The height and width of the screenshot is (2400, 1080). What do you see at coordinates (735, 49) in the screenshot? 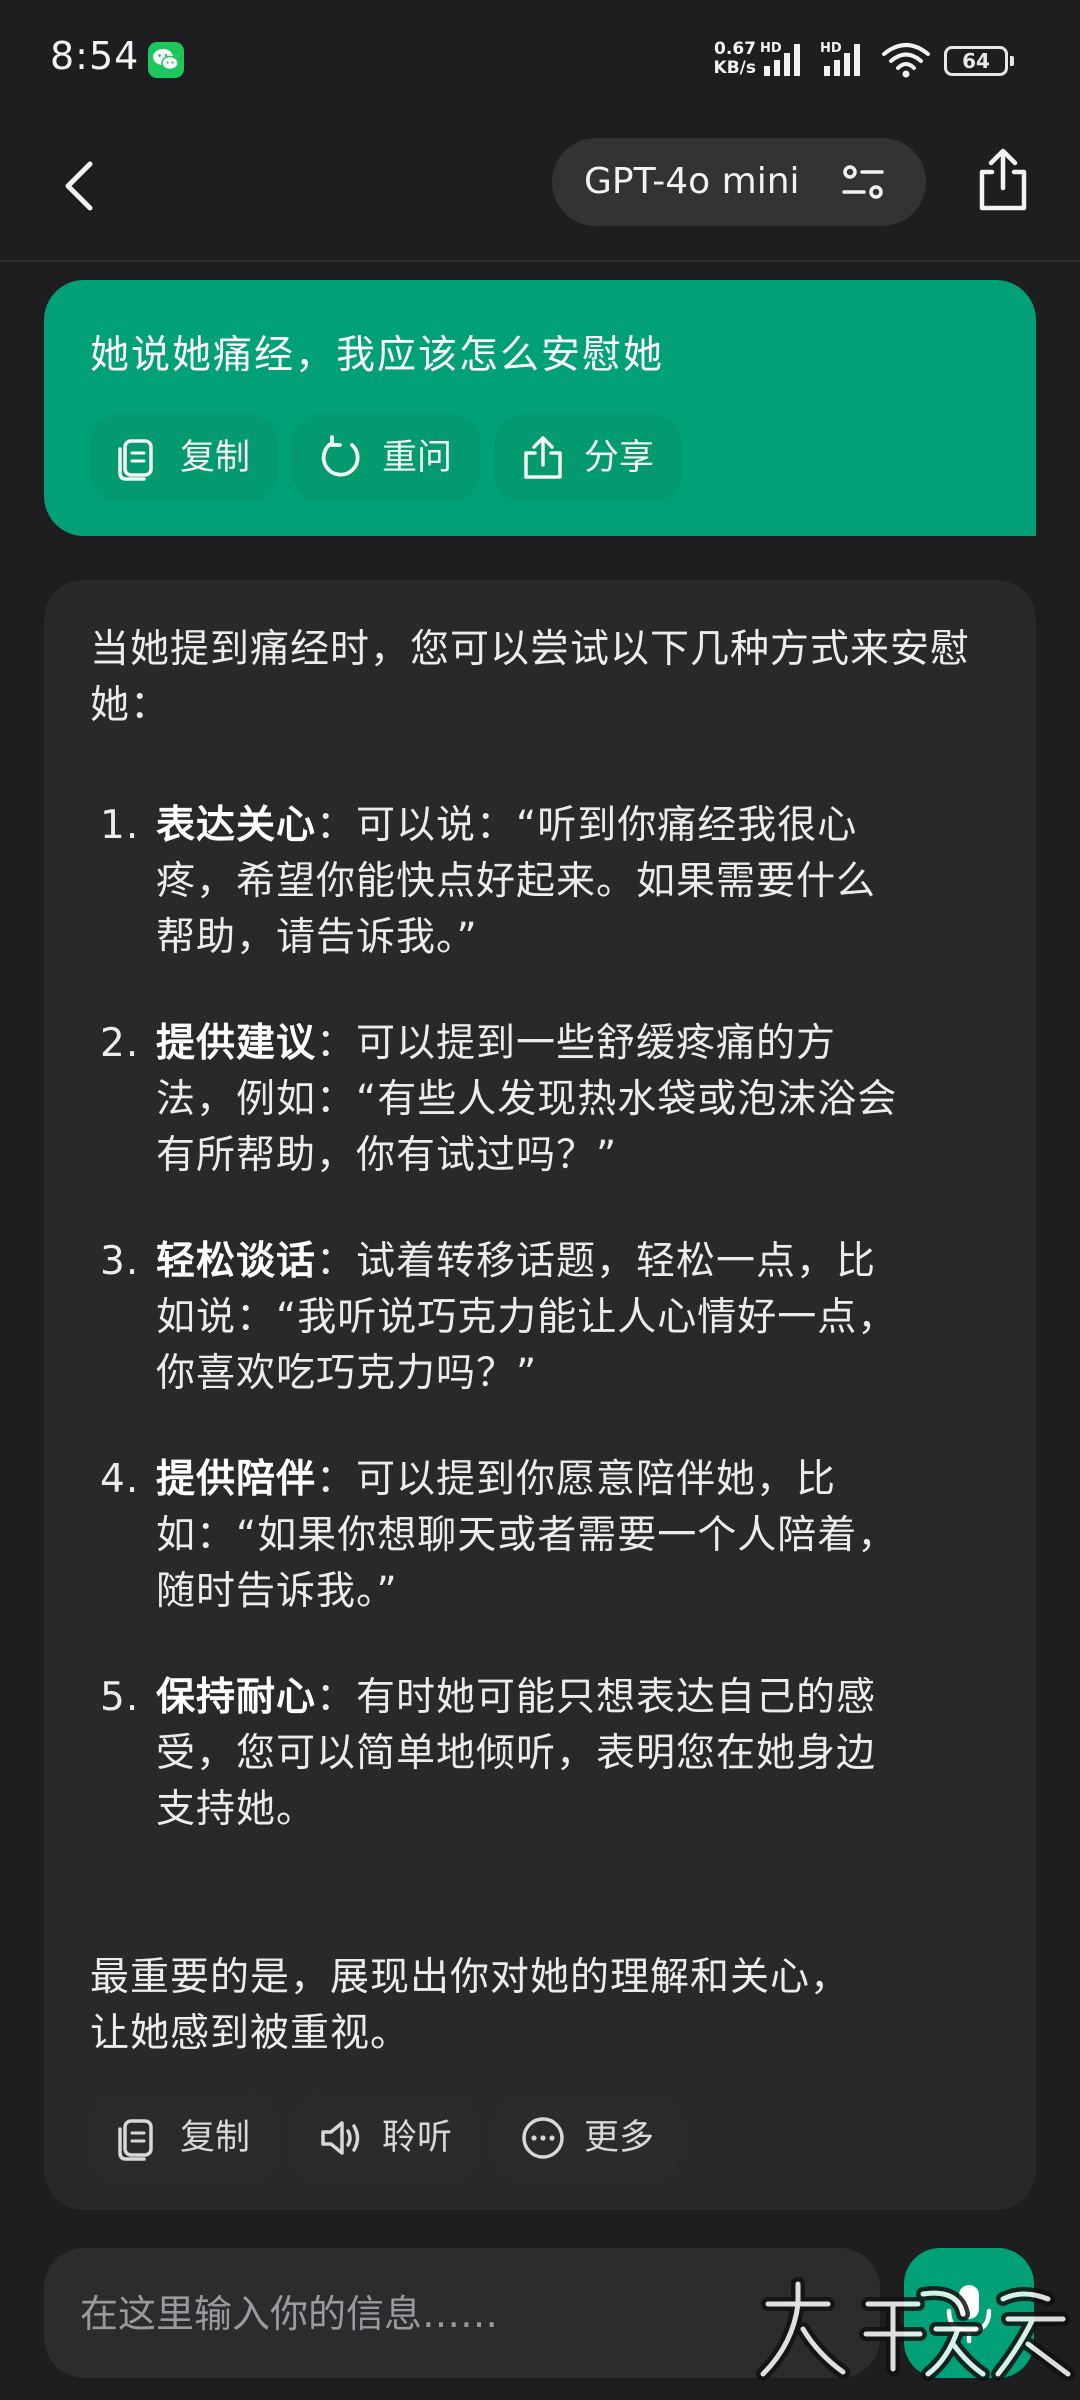
I see `net-speed-value: 0.67` at bounding box center [735, 49].